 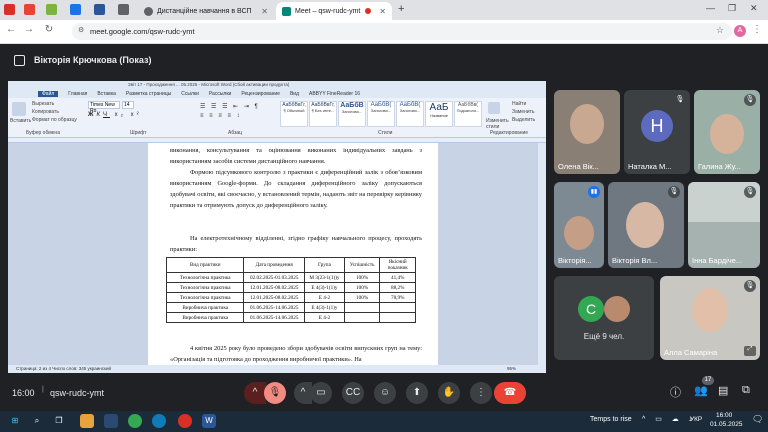 I want to click on gmail-tab-icon, so click(x=29, y=9).